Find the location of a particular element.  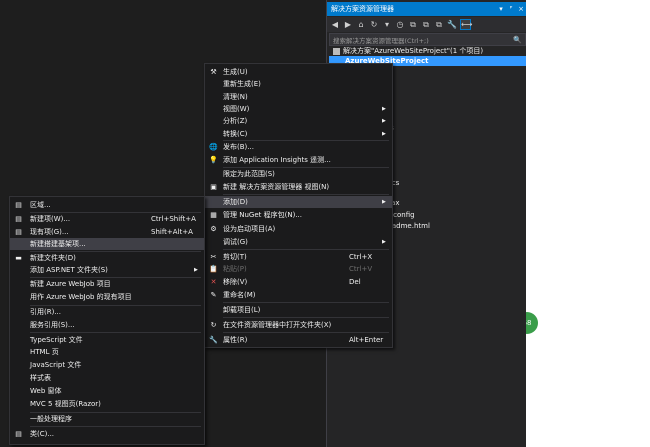

menu-item: ▤ 新建项(W)... Ctrl+Shift+A is located at coordinates (107, 219).